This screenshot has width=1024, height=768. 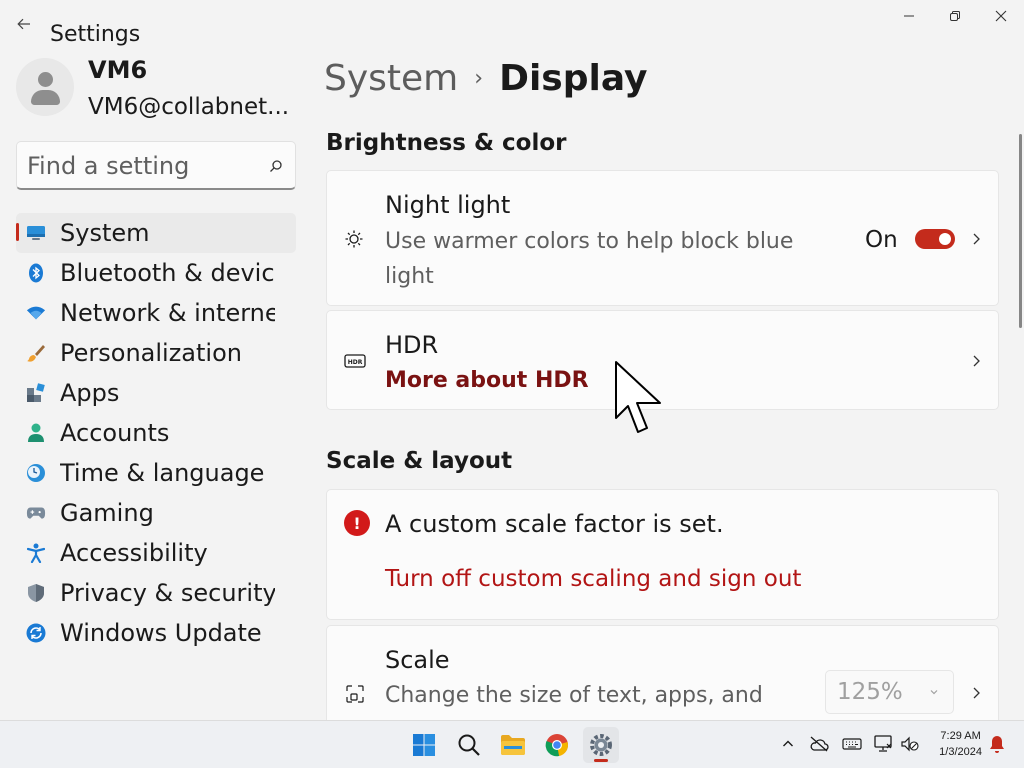 What do you see at coordinates (391, 78) in the screenshot?
I see `breadcrumb-parent: System` at bounding box center [391, 78].